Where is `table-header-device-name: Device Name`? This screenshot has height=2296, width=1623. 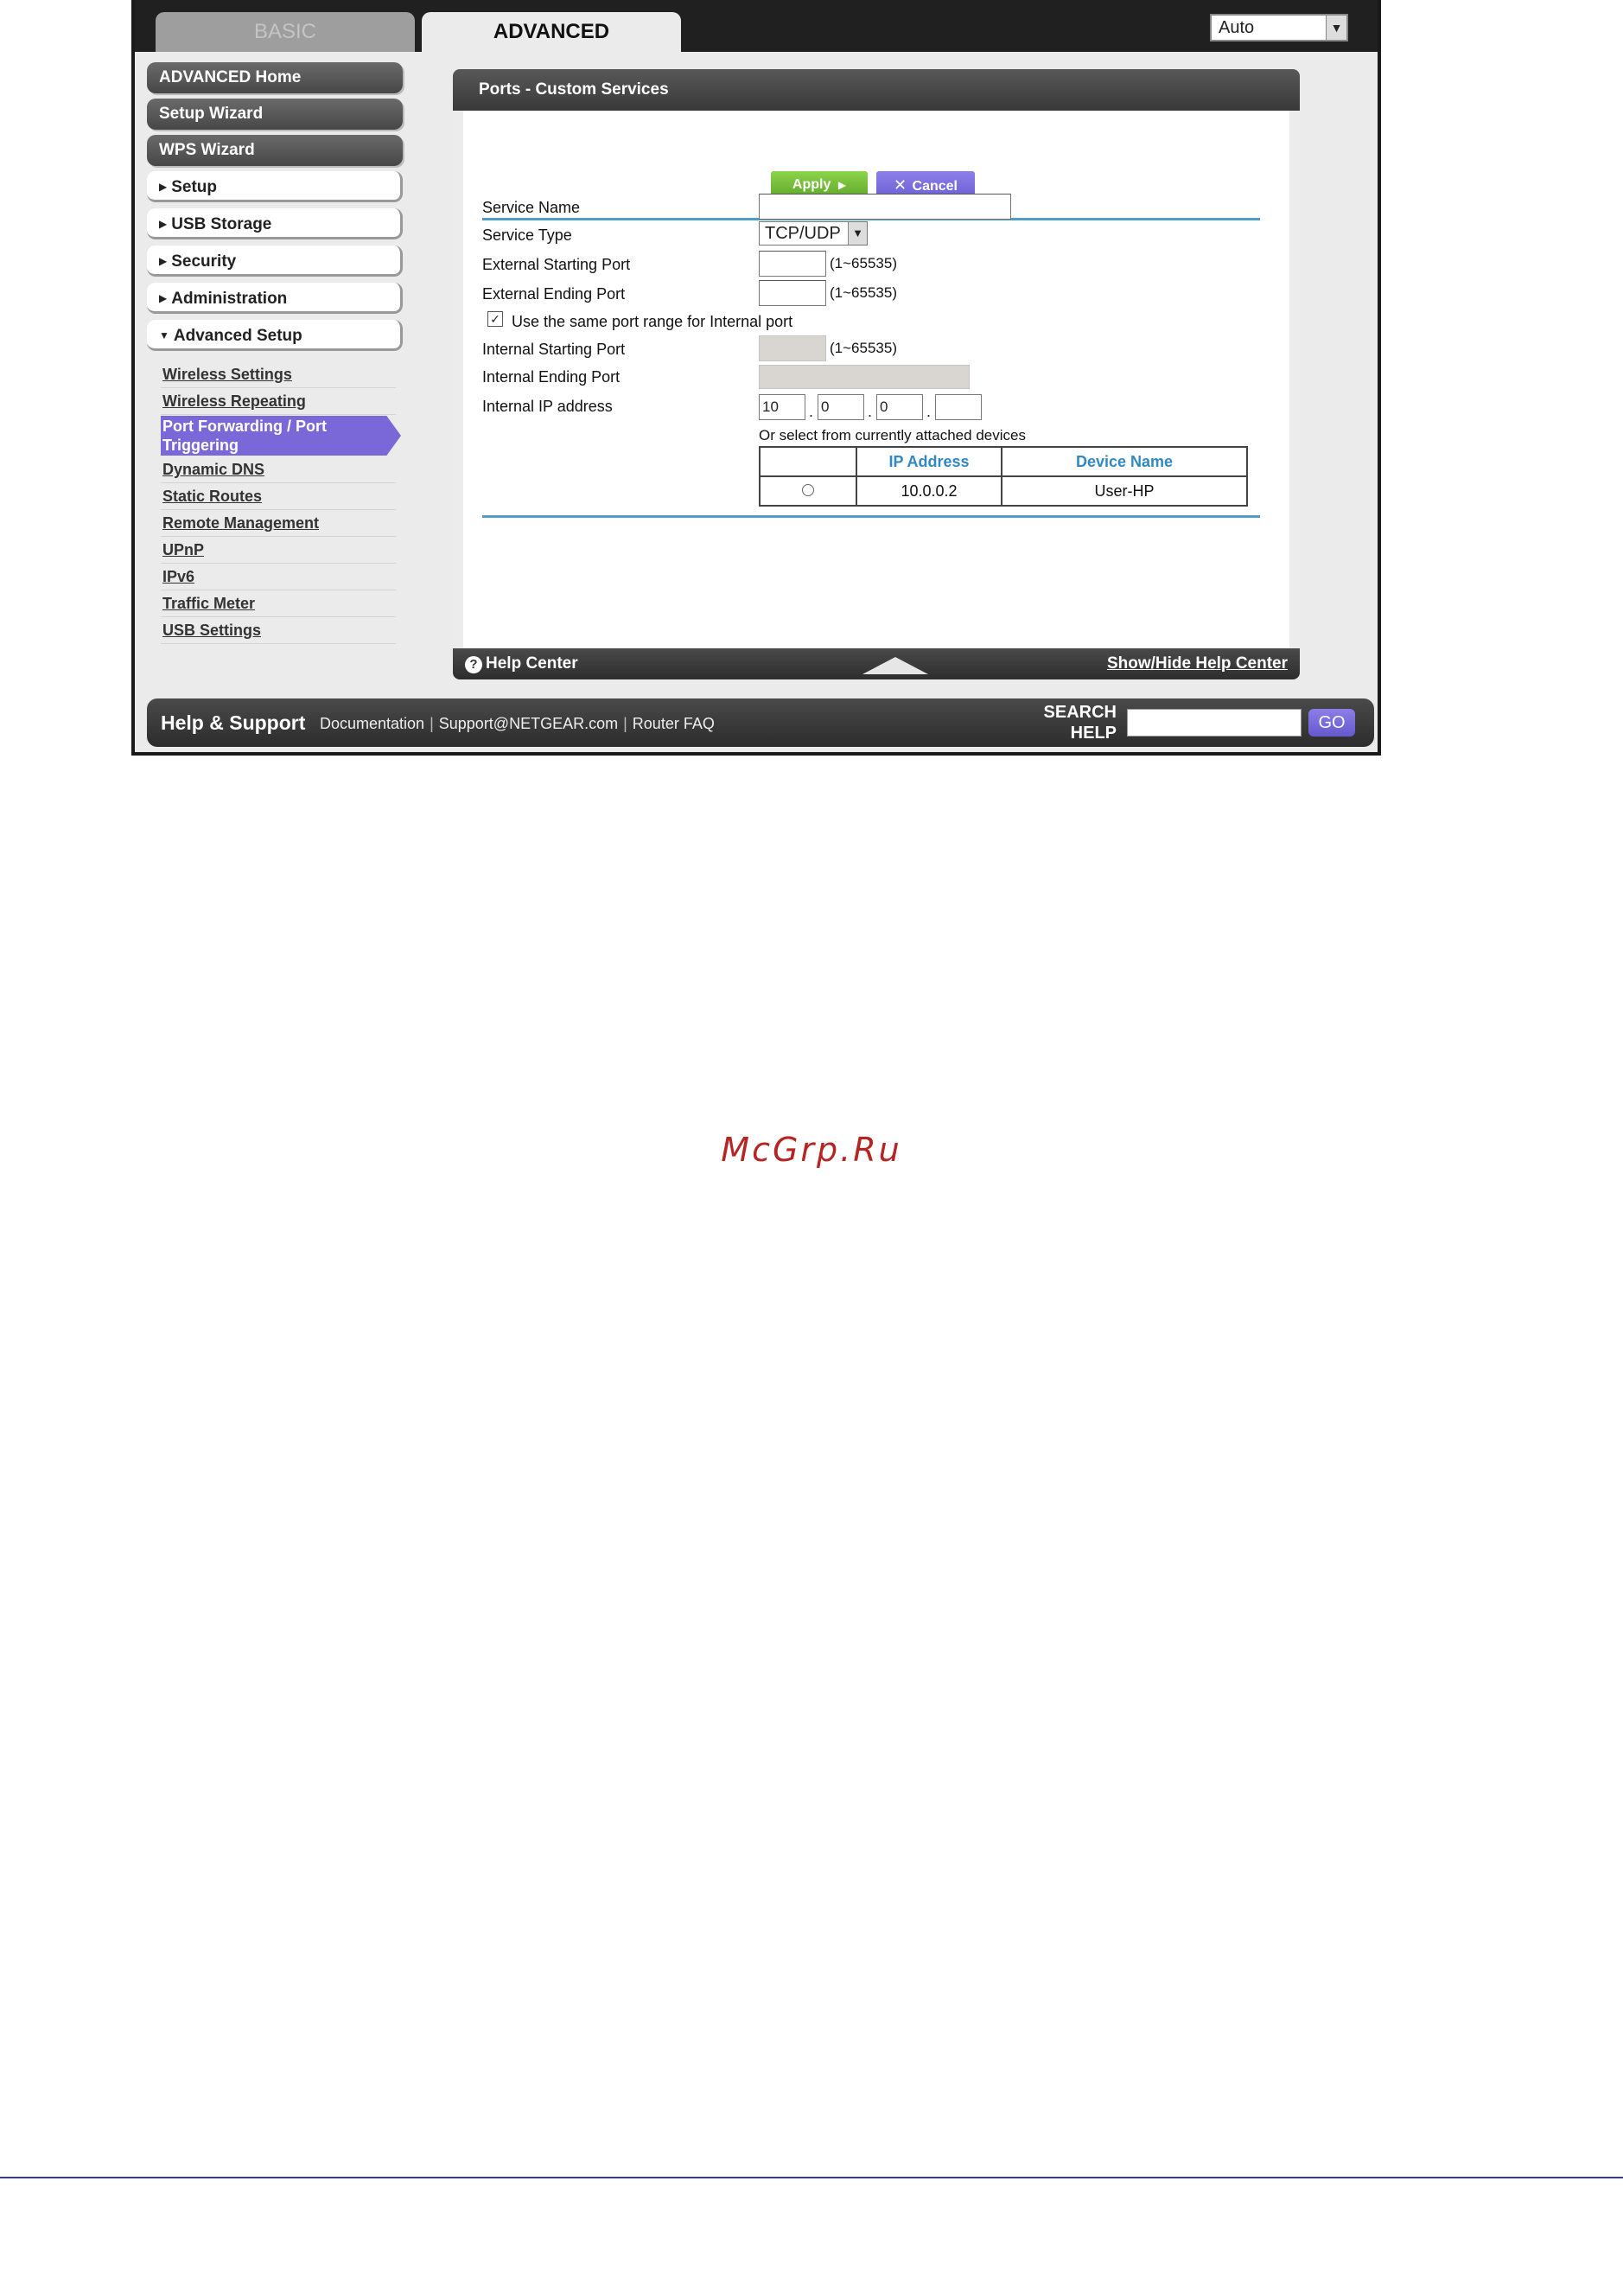 table-header-device-name: Device Name is located at coordinates (1124, 462).